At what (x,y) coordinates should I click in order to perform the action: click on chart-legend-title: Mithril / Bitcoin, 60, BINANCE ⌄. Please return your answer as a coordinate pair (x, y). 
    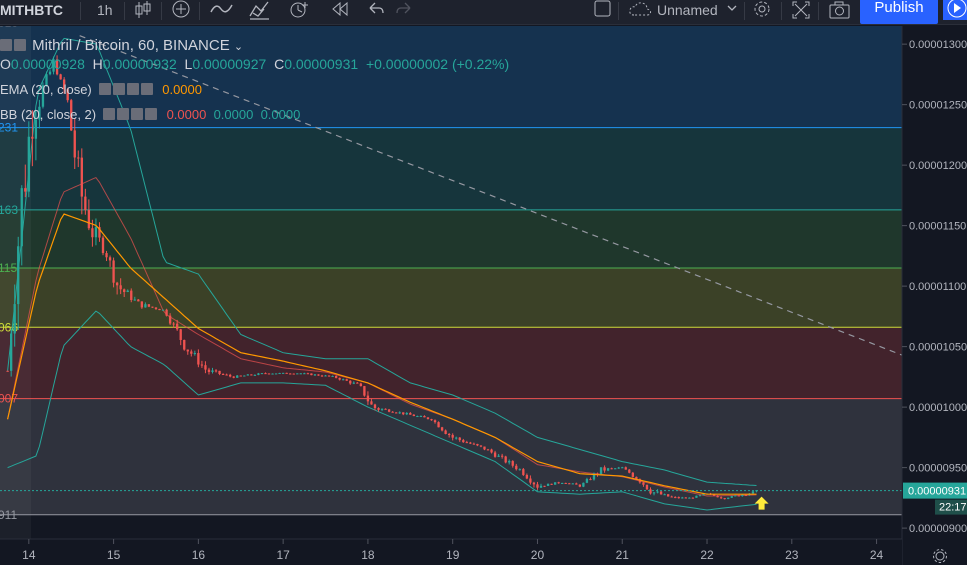
    Looking at the image, I should click on (121, 45).